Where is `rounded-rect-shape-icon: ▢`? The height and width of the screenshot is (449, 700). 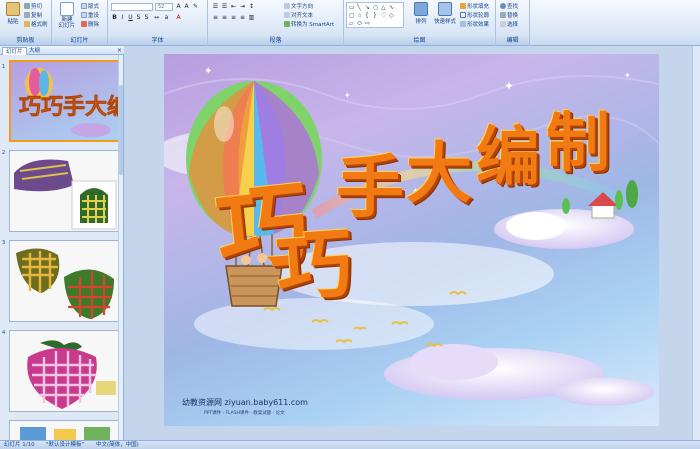
rounded-rect-shape-icon: ▢ is located at coordinates (352, 15).